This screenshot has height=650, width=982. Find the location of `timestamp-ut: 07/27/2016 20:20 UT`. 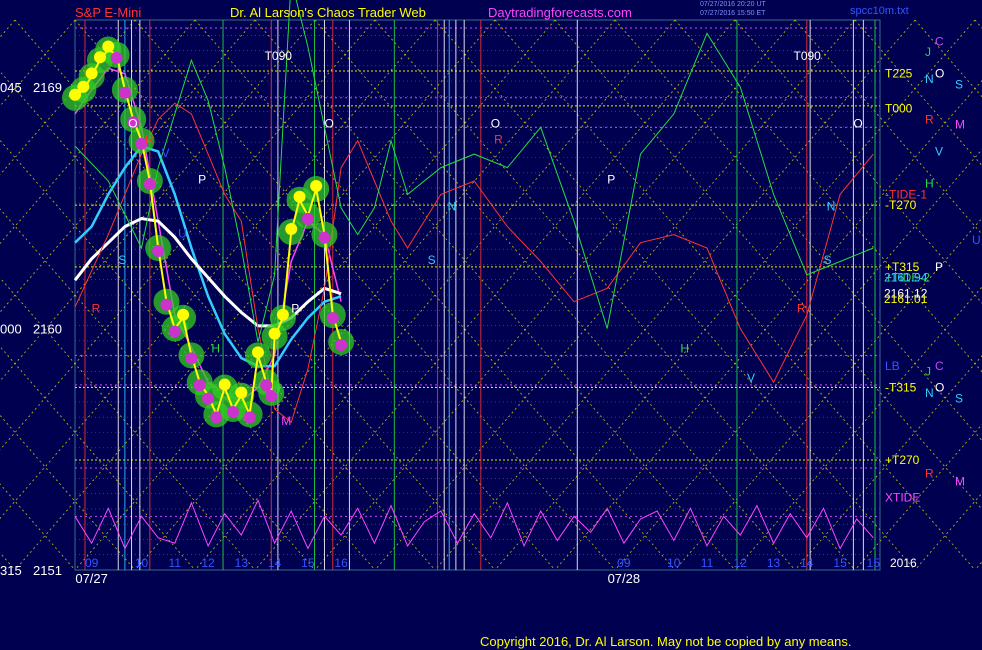

timestamp-ut: 07/27/2016 20:20 UT is located at coordinates (733, 4).